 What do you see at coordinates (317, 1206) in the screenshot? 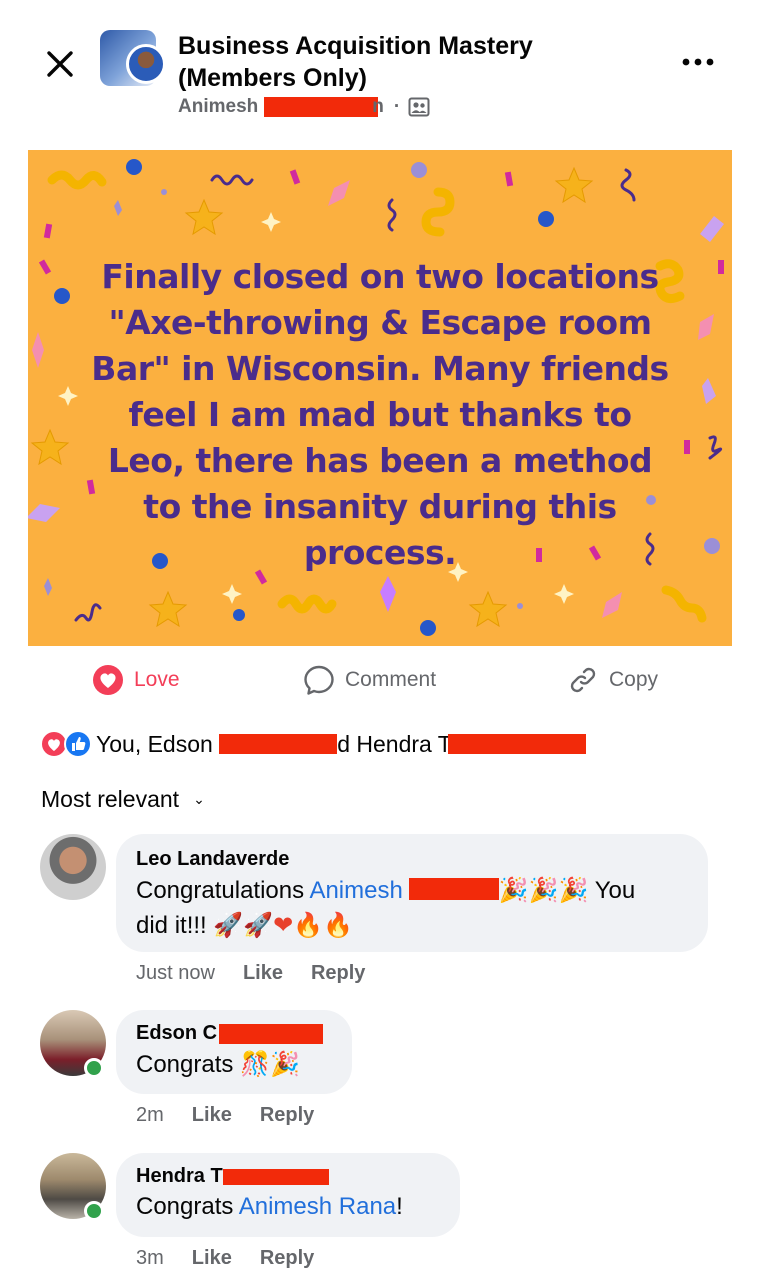
I see `mention-link: Animesh Rana` at bounding box center [317, 1206].